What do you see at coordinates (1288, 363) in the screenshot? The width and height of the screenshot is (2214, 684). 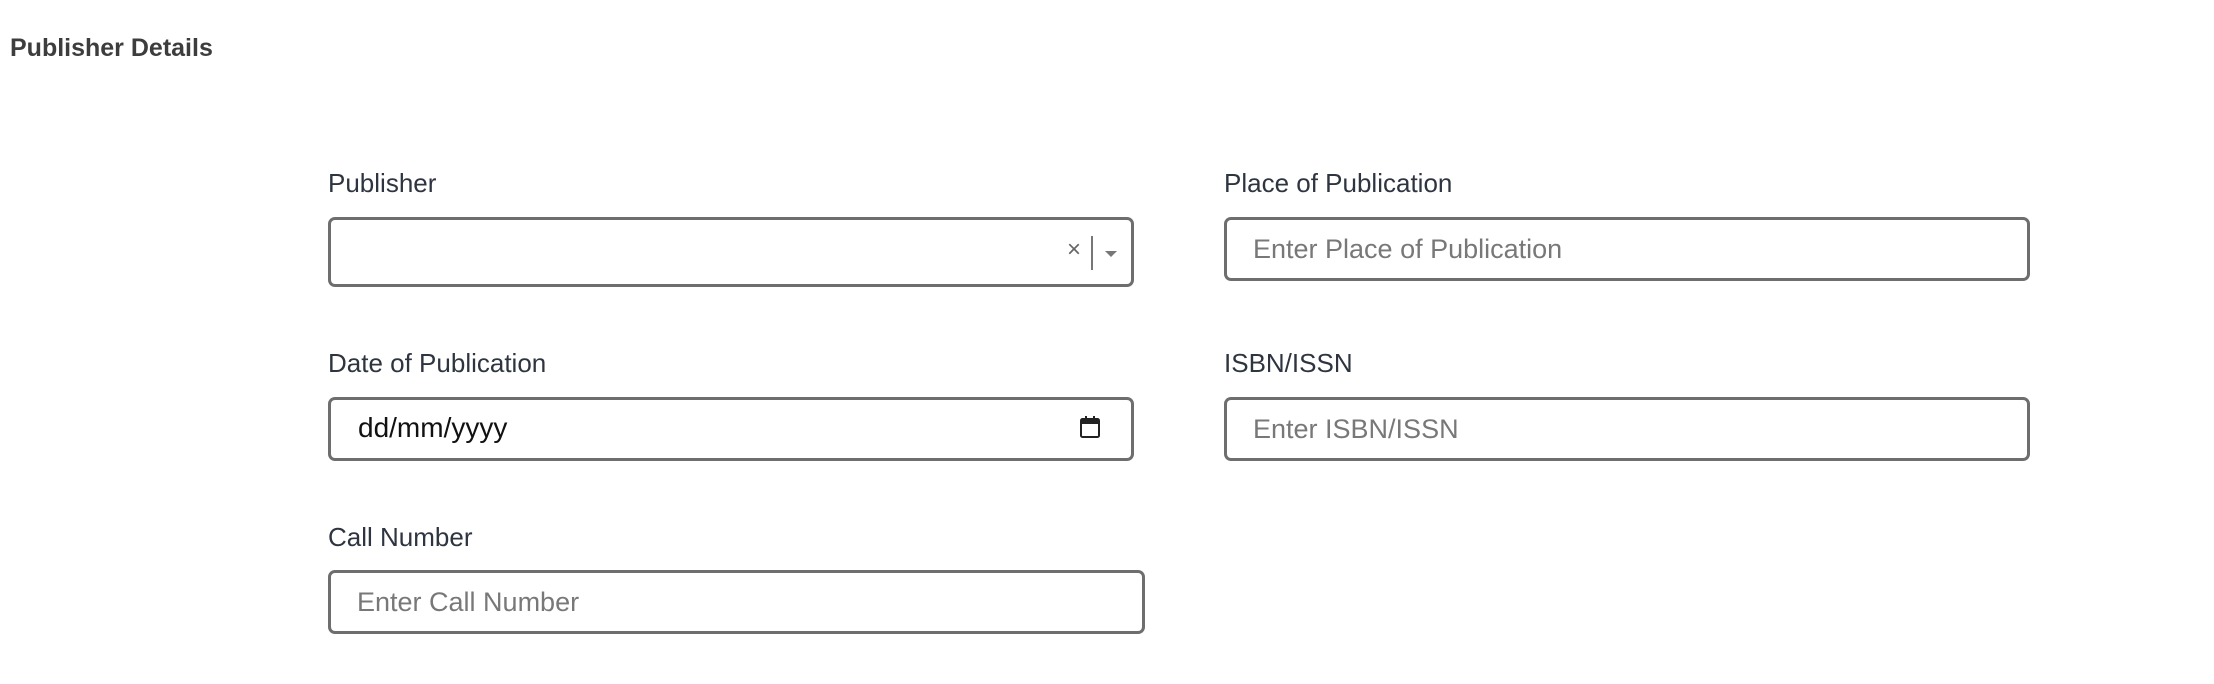 I see `isbn-issn-label: ISBN/ISSN` at bounding box center [1288, 363].